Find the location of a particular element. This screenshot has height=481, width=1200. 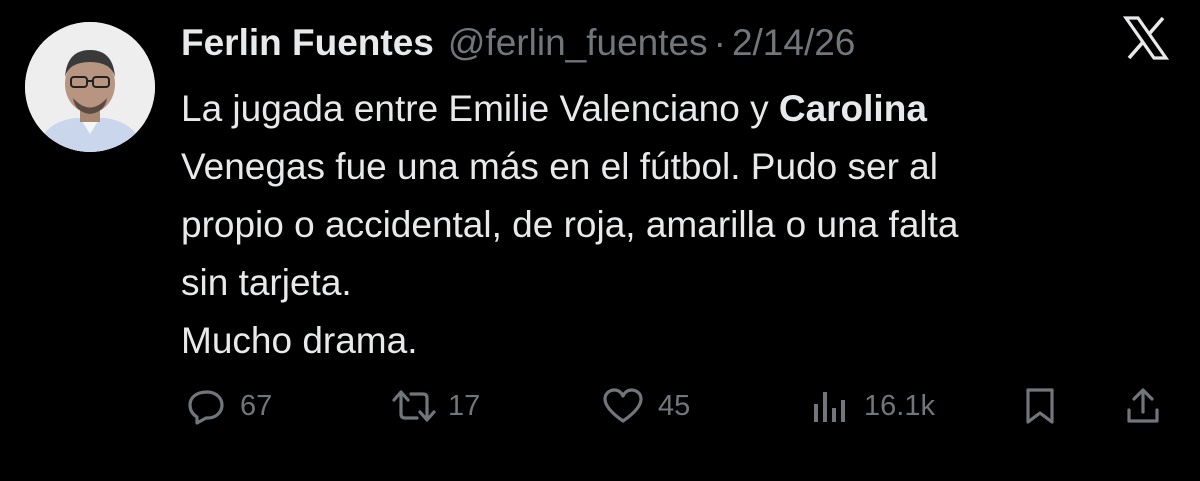

bookmark-icon is located at coordinates (1040, 406).